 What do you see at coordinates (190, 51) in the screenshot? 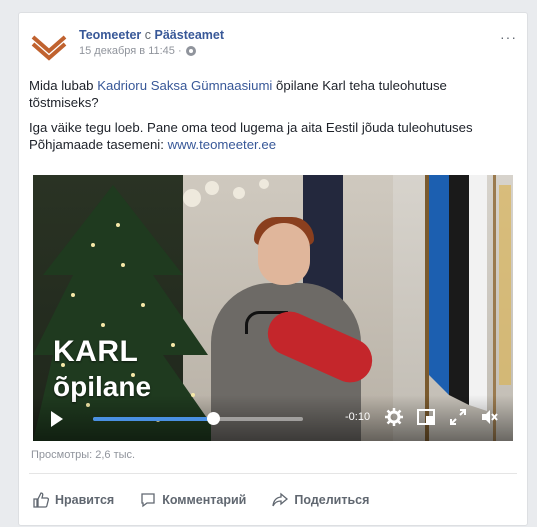
I see `globe-icon` at bounding box center [190, 51].